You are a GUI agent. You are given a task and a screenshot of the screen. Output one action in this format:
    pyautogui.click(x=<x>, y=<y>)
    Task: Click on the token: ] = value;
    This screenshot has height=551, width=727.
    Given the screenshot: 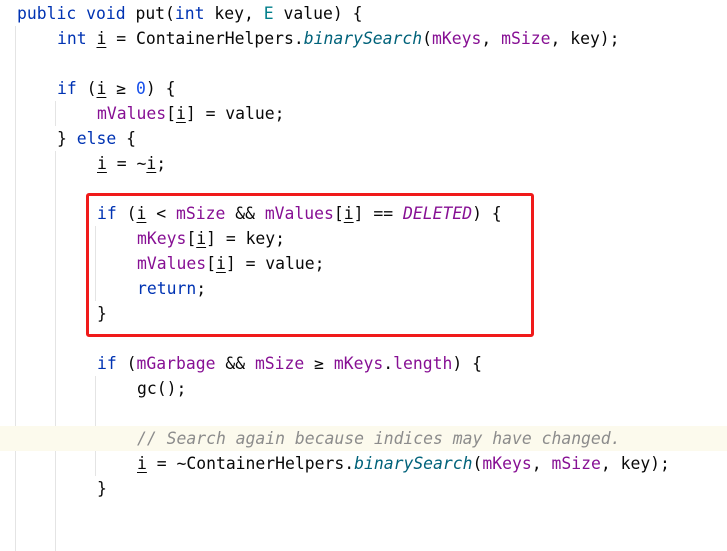 What is the action you would take?
    pyautogui.click(x=235, y=113)
    